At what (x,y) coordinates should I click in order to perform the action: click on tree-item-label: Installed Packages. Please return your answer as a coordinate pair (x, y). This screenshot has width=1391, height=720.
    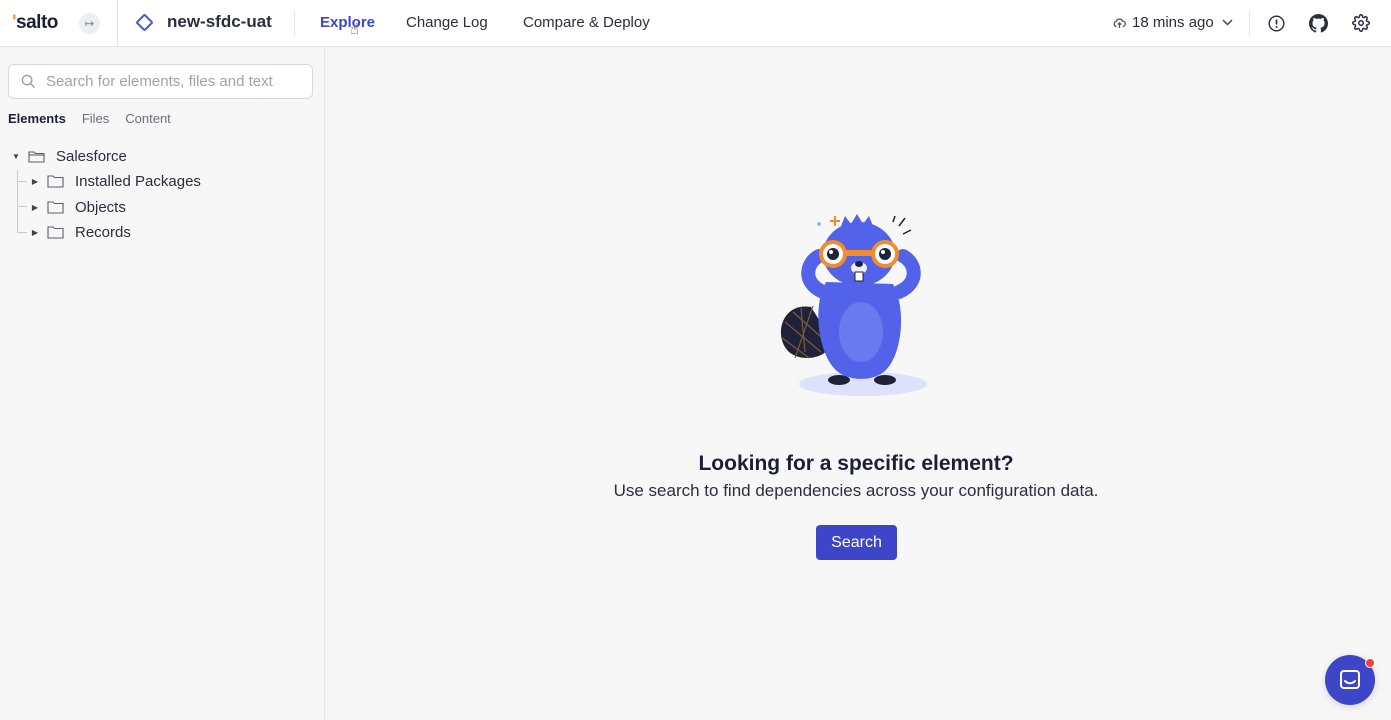
    Looking at the image, I should click on (138, 181).